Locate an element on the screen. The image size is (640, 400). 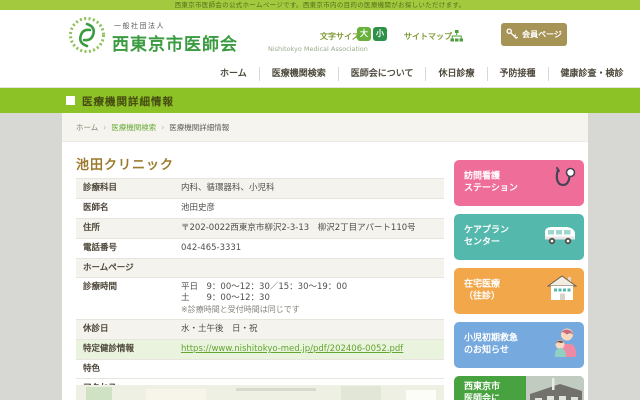
breadcrumb-search-link: 医療機関検索 is located at coordinates (133, 127).